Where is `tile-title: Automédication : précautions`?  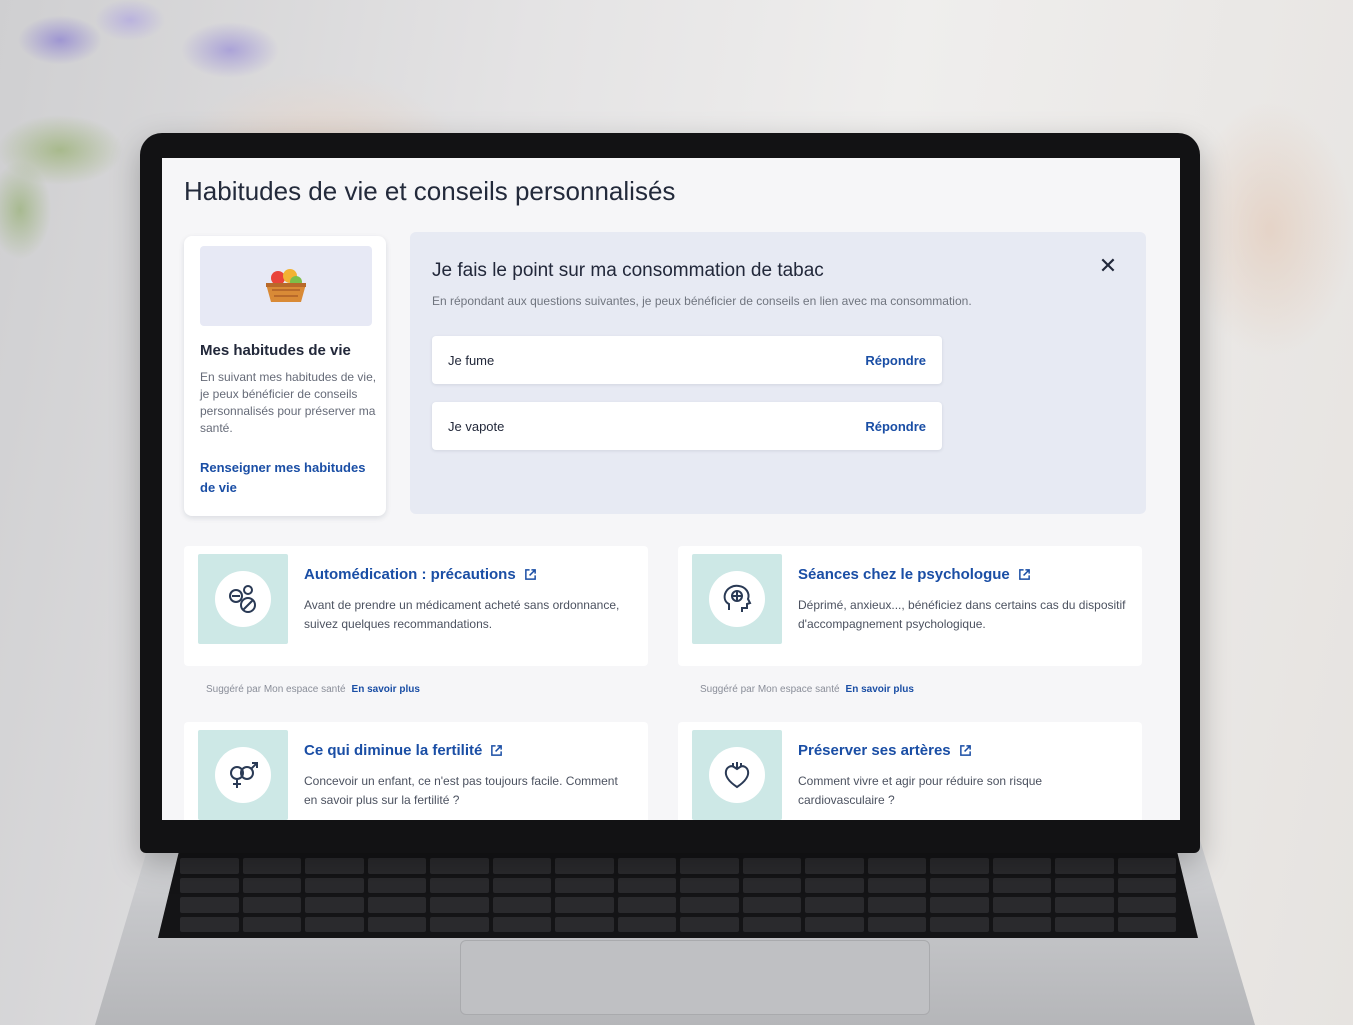 tile-title: Automédication : précautions is located at coordinates (420, 574).